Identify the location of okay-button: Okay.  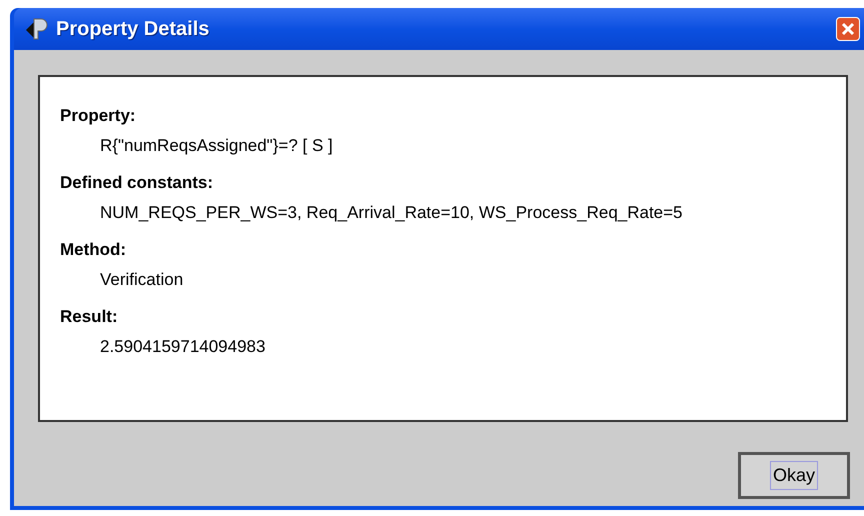
(794, 475).